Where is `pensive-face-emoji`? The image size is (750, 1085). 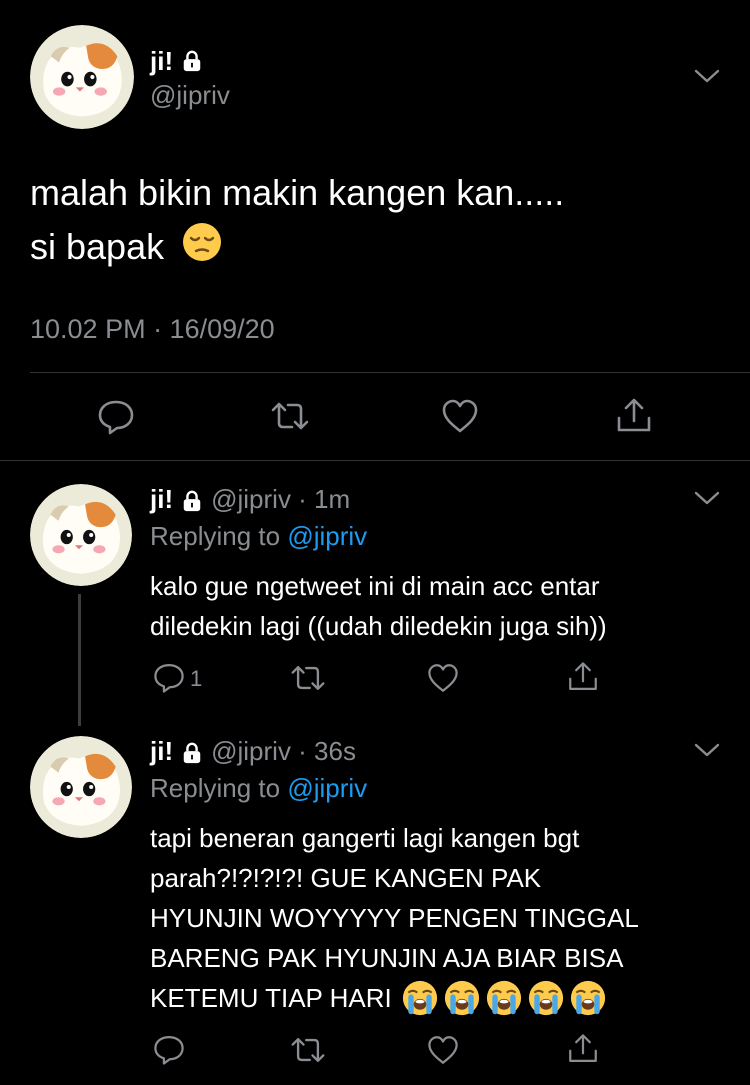 pensive-face-emoji is located at coordinates (202, 249).